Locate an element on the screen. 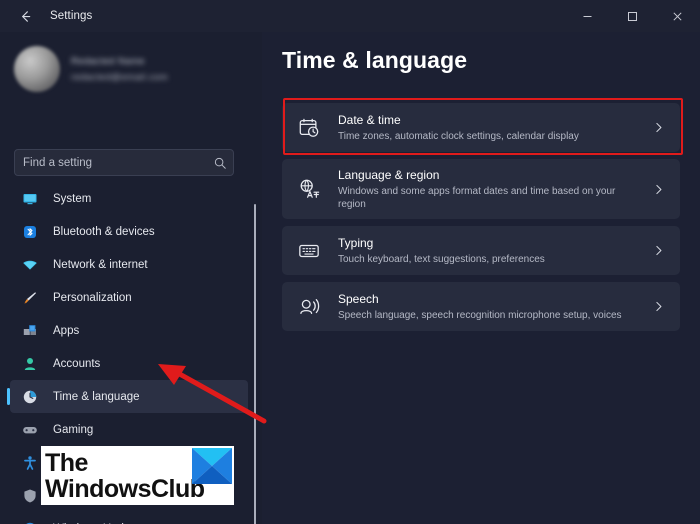 Image resolution: width=700 pixels, height=524 pixels. sidebar-item-label: Accounts is located at coordinates (77, 363).